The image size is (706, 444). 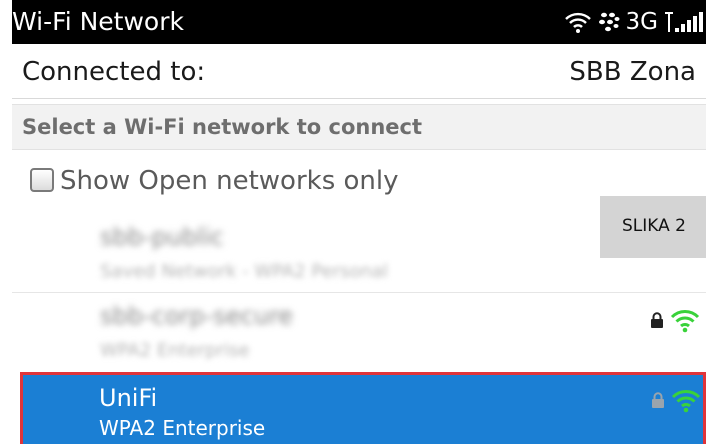 I want to click on connected-label: Connected to:, so click(x=114, y=72).